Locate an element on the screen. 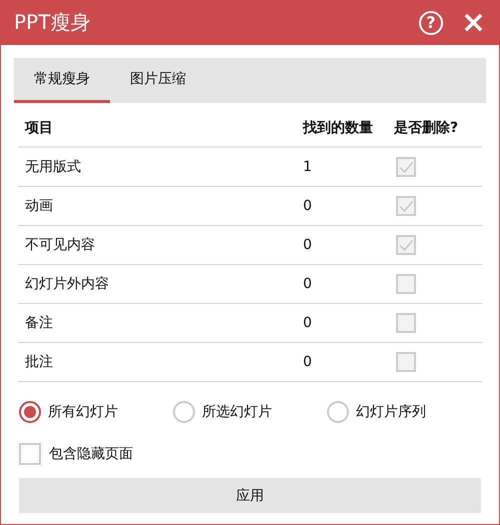 The width and height of the screenshot is (500, 525). radio-label: 幻灯片序列 is located at coordinates (391, 412).